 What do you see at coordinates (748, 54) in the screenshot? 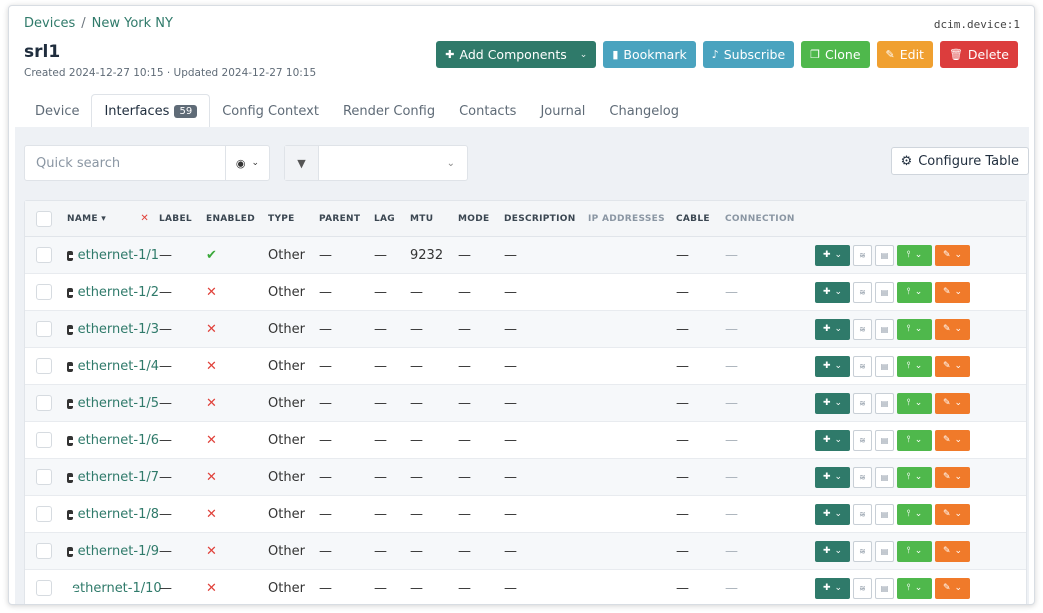
I see `subscribe-button: ♪ Subscribe` at bounding box center [748, 54].